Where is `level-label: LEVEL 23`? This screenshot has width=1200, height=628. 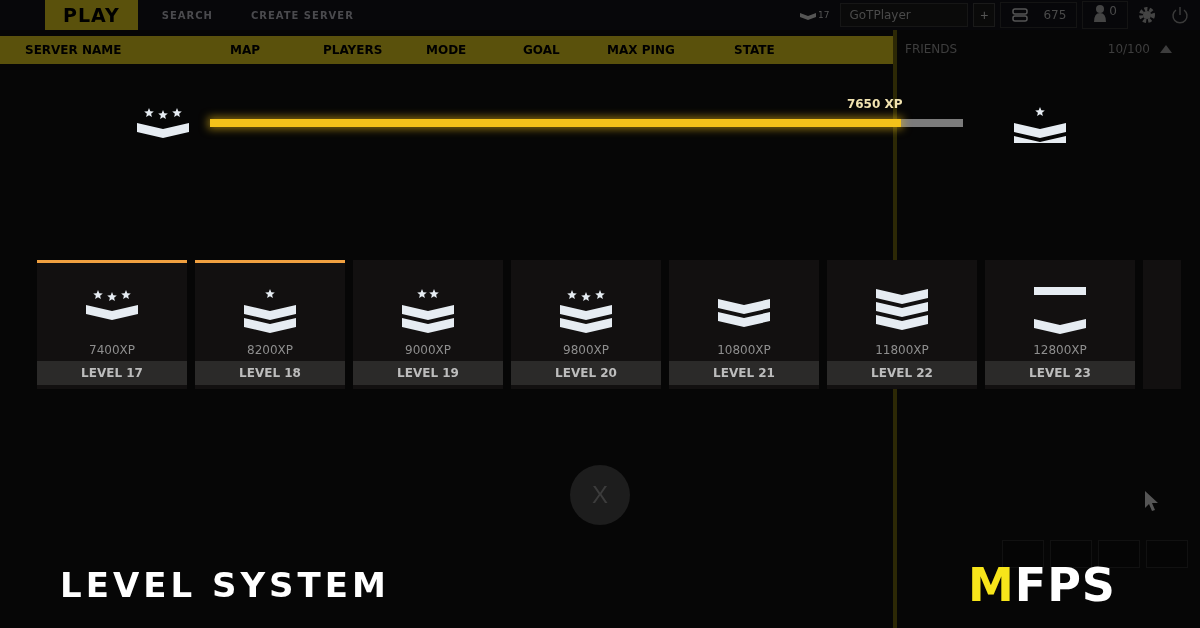
level-label: LEVEL 23 is located at coordinates (1060, 373).